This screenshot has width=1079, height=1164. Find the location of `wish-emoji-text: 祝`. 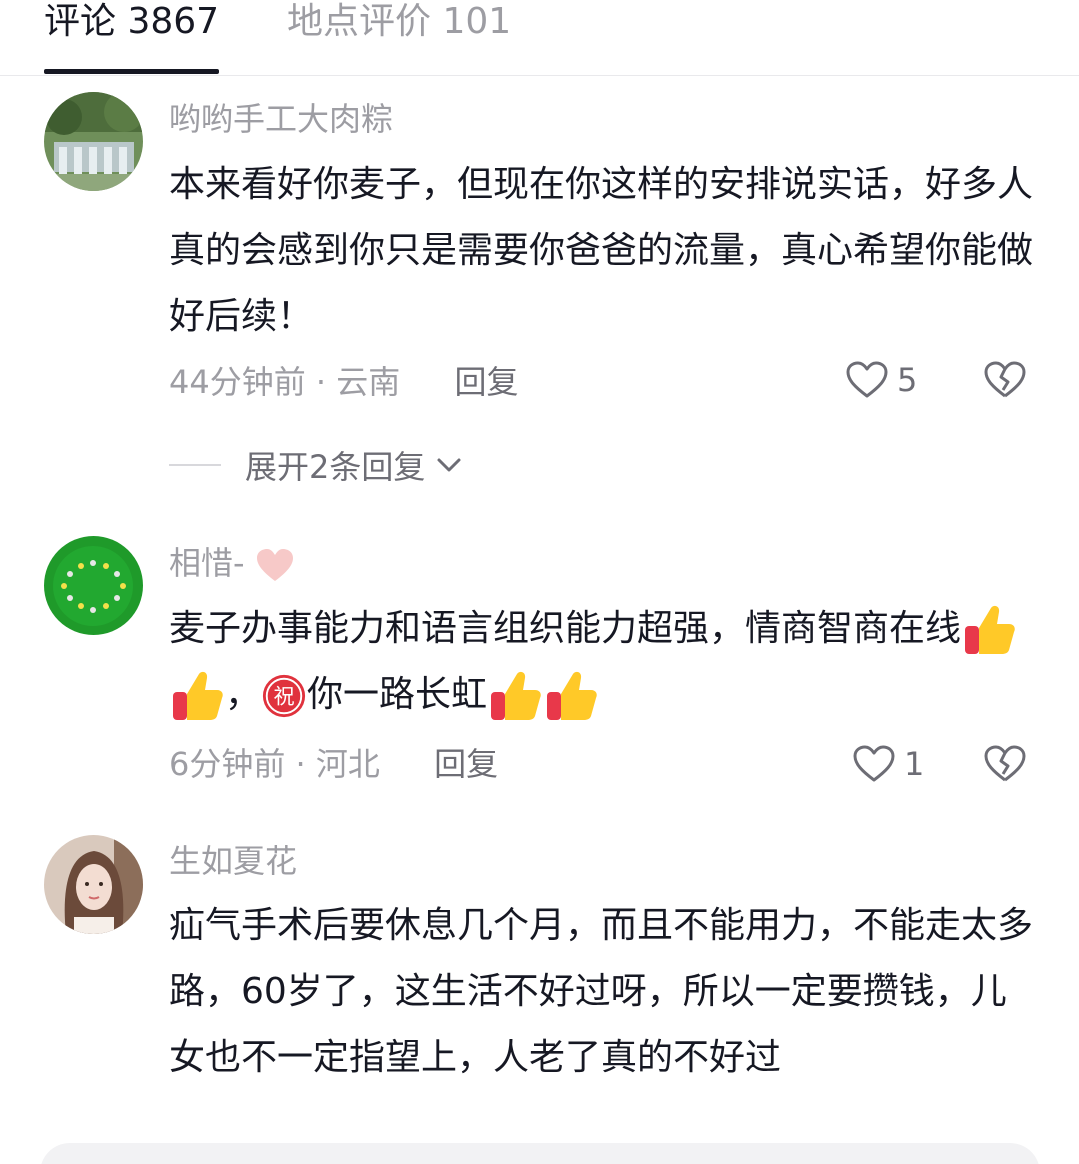

wish-emoji-text: 祝 is located at coordinates (283, 696).